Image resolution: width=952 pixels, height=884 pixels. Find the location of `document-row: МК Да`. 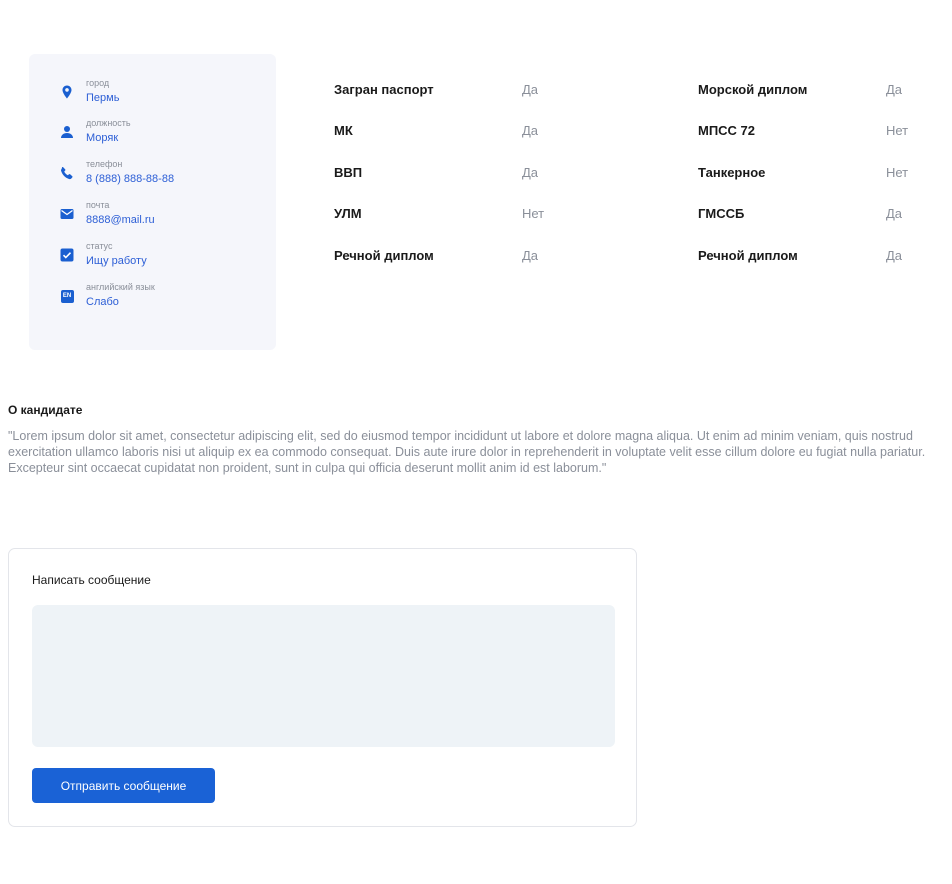

document-row: МК Да is located at coordinates (436, 130).